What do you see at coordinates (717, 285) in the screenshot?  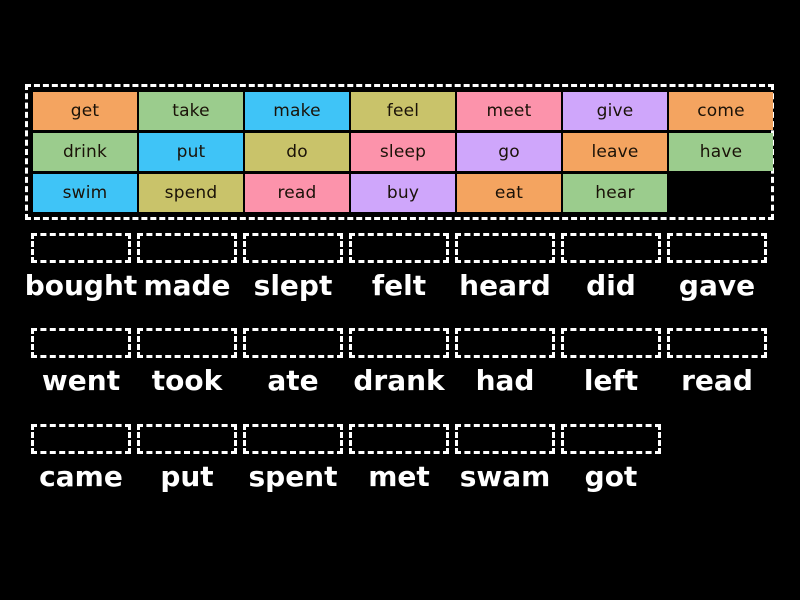 I see `answer-label: gave` at bounding box center [717, 285].